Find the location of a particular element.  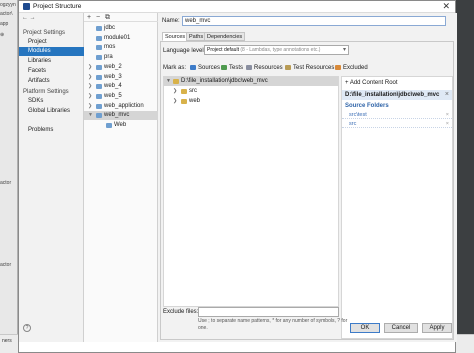

nav-item-problems: Problems is located at coordinates (51, 130).